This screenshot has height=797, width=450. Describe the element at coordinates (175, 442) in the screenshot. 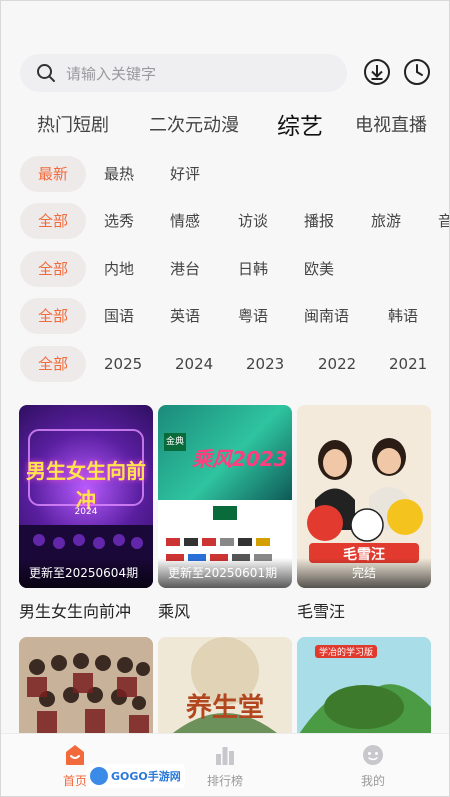

I see `brand-logo: 金典` at that location.